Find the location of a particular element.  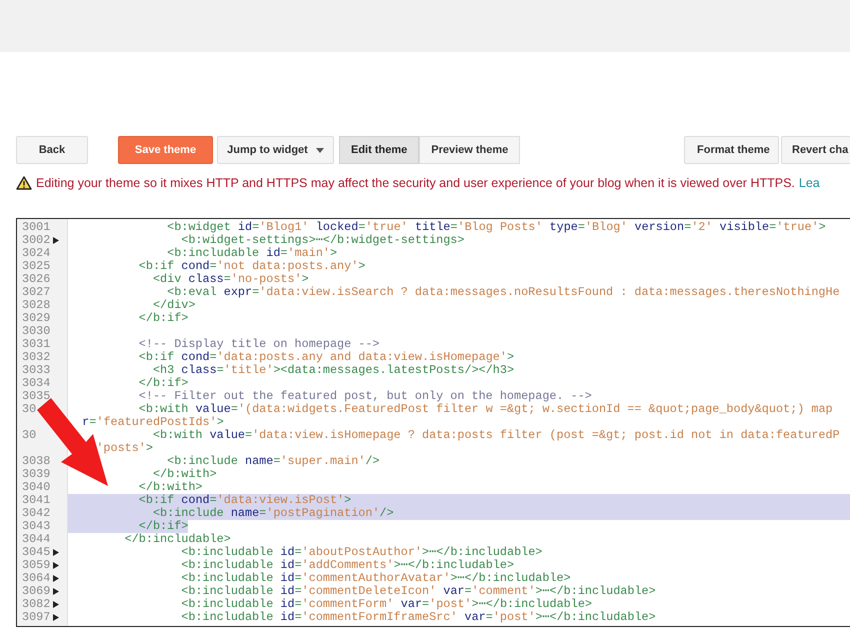

line-number: 3039 is located at coordinates (36, 474).